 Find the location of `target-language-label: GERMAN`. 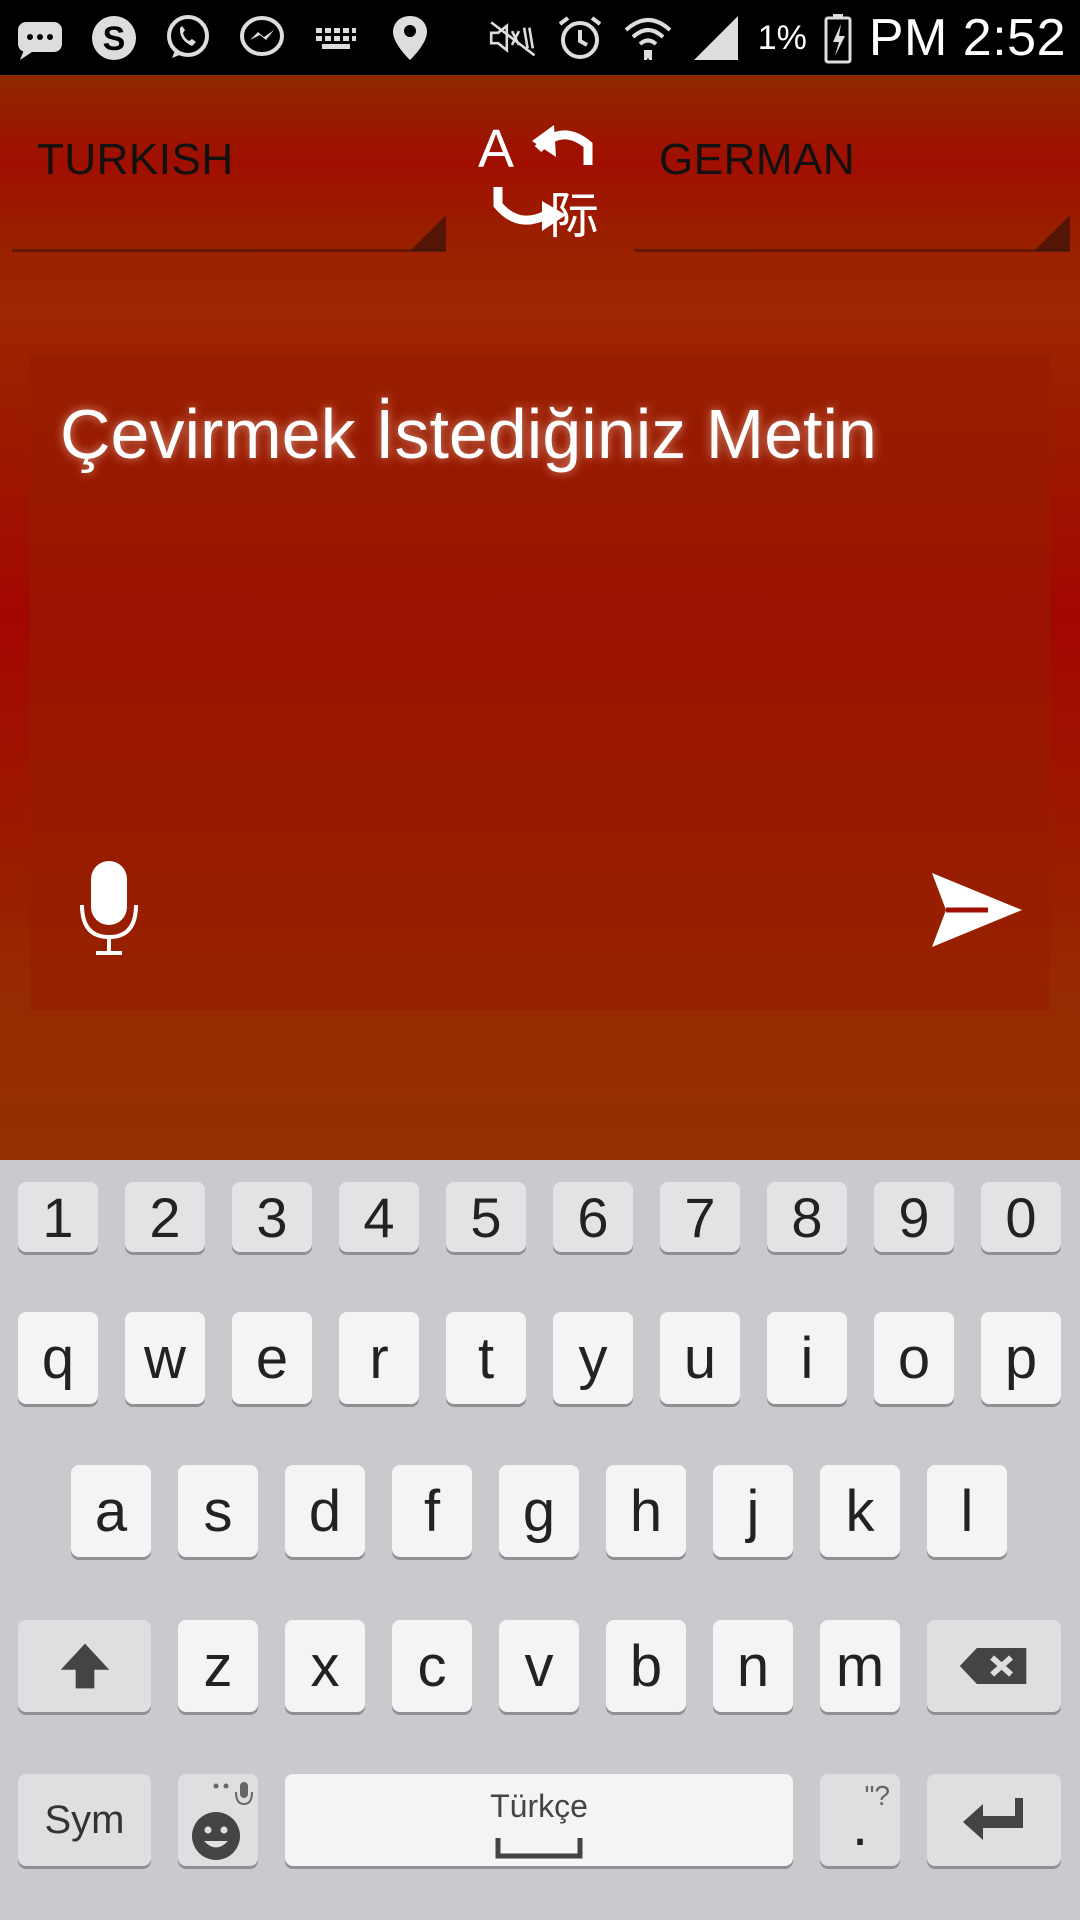

target-language-label: GERMAN is located at coordinates (757, 159).